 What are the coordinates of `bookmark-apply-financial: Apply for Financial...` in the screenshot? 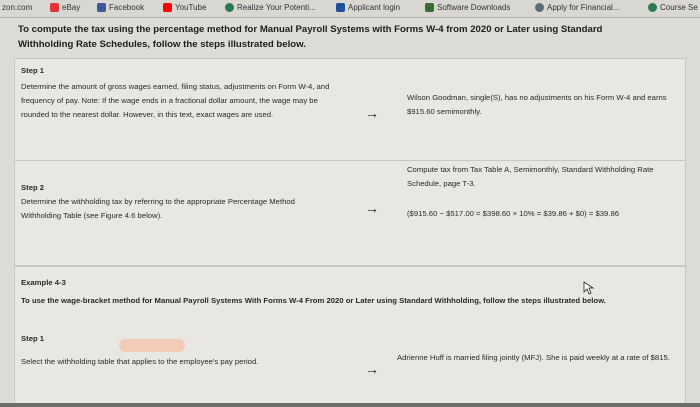 It's located at (577, 7).